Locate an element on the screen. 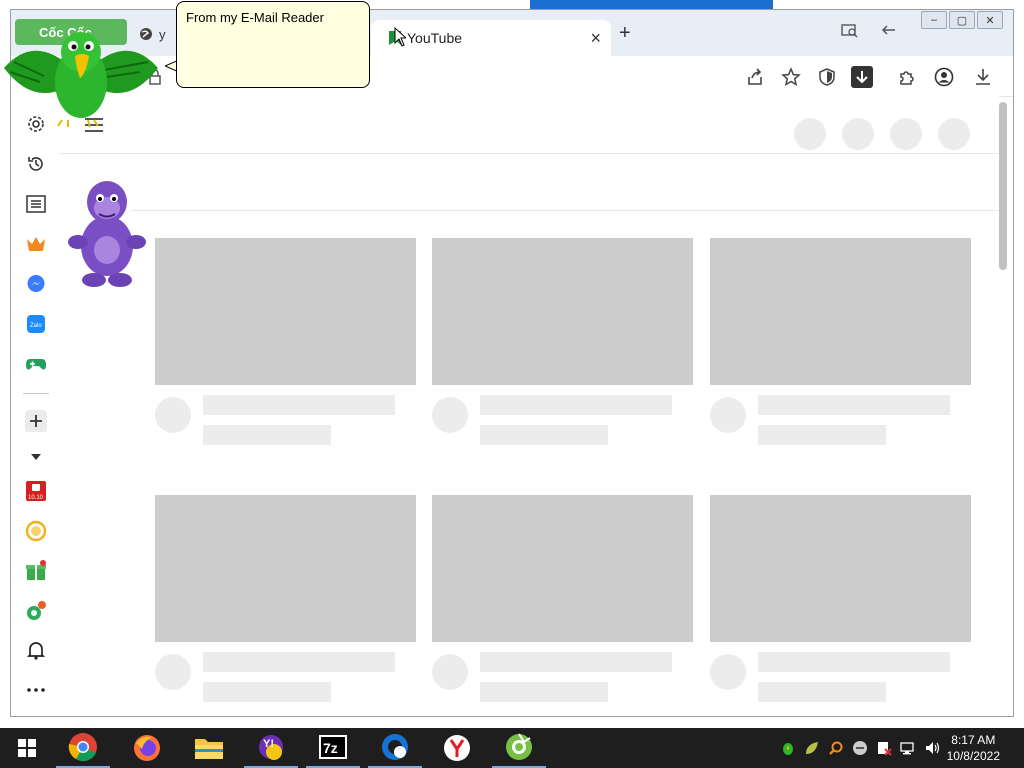  yahoo-messenger-icon: Y! is located at coordinates (271, 748).